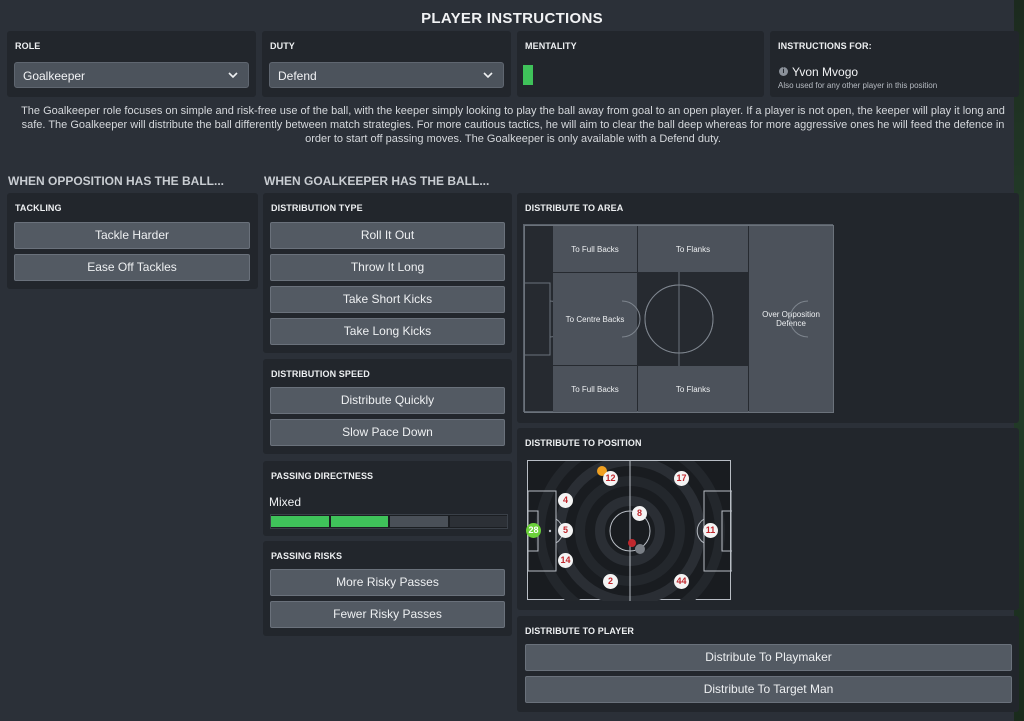  Describe the element at coordinates (132, 235) in the screenshot. I see `tackle-harder-button: Tackle Harder` at that location.